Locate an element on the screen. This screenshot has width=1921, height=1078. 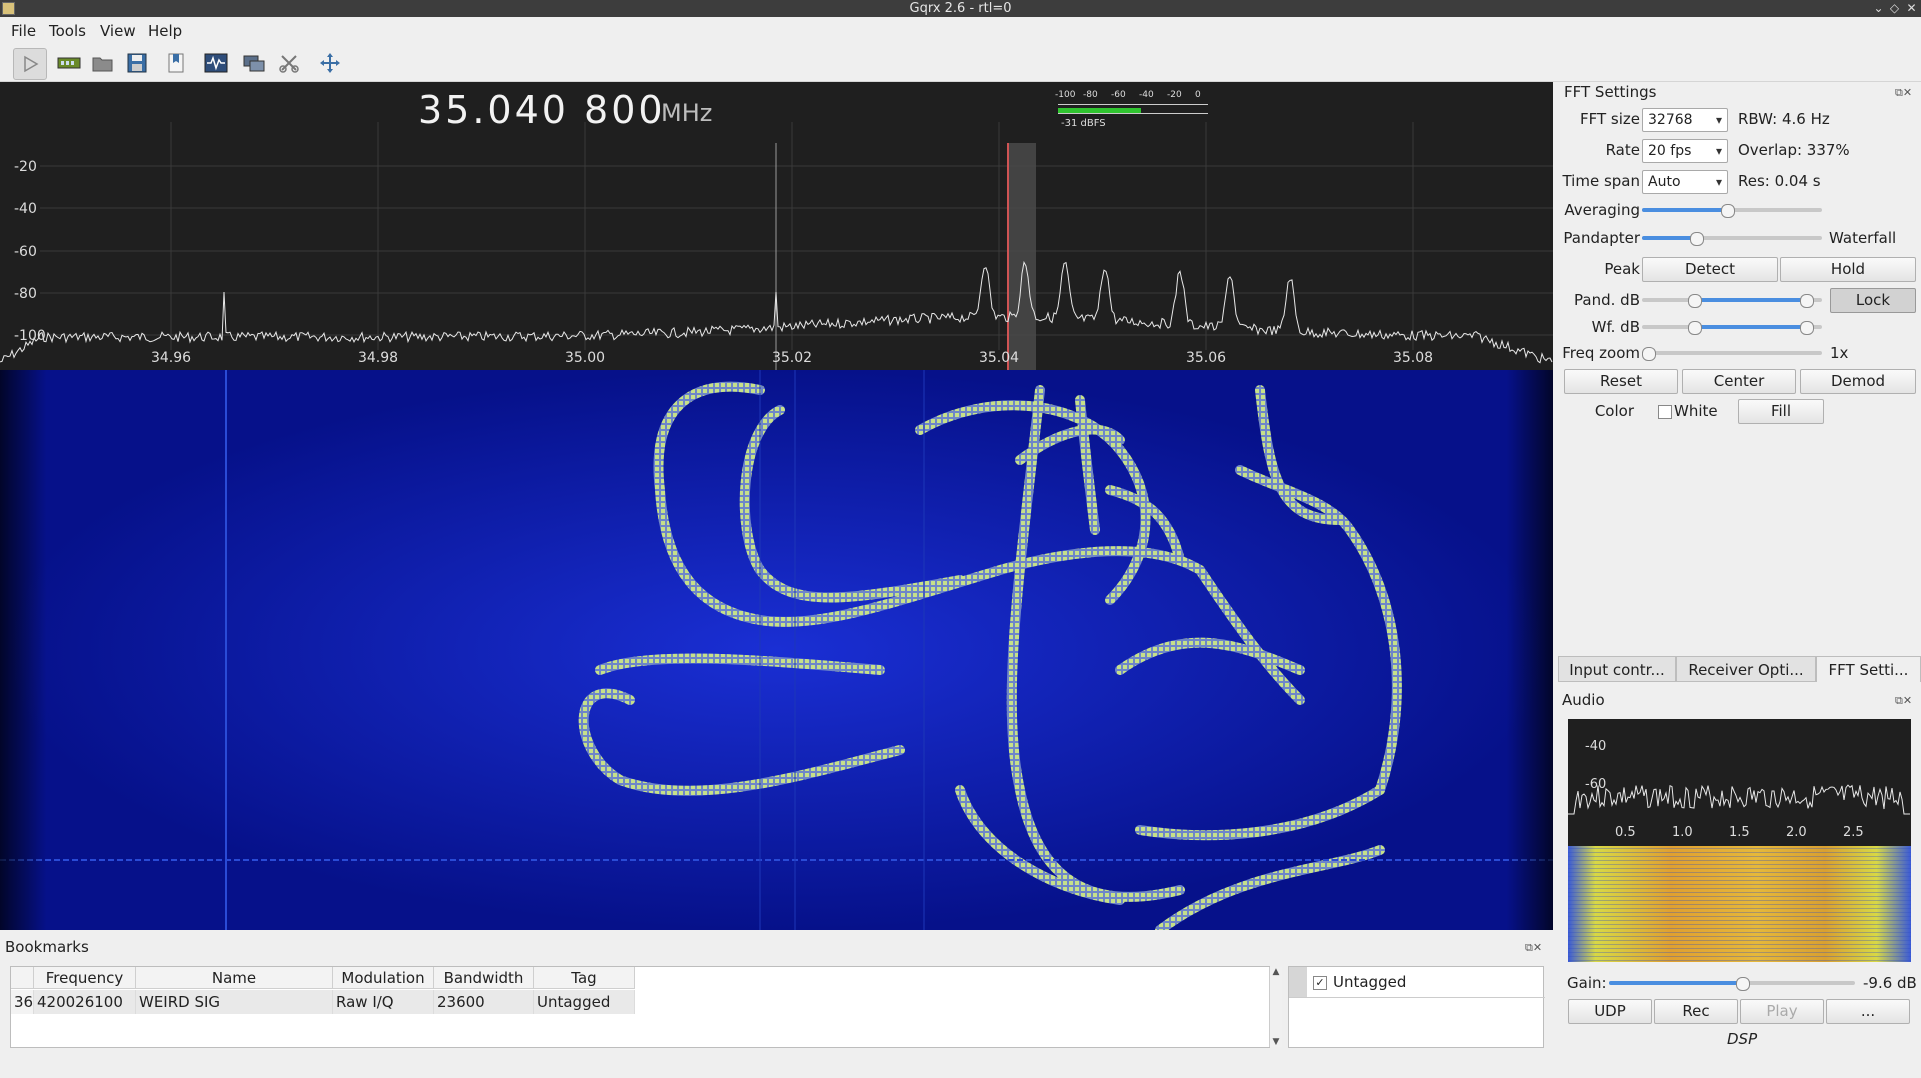
remote-control-button is located at coordinates (254, 63).